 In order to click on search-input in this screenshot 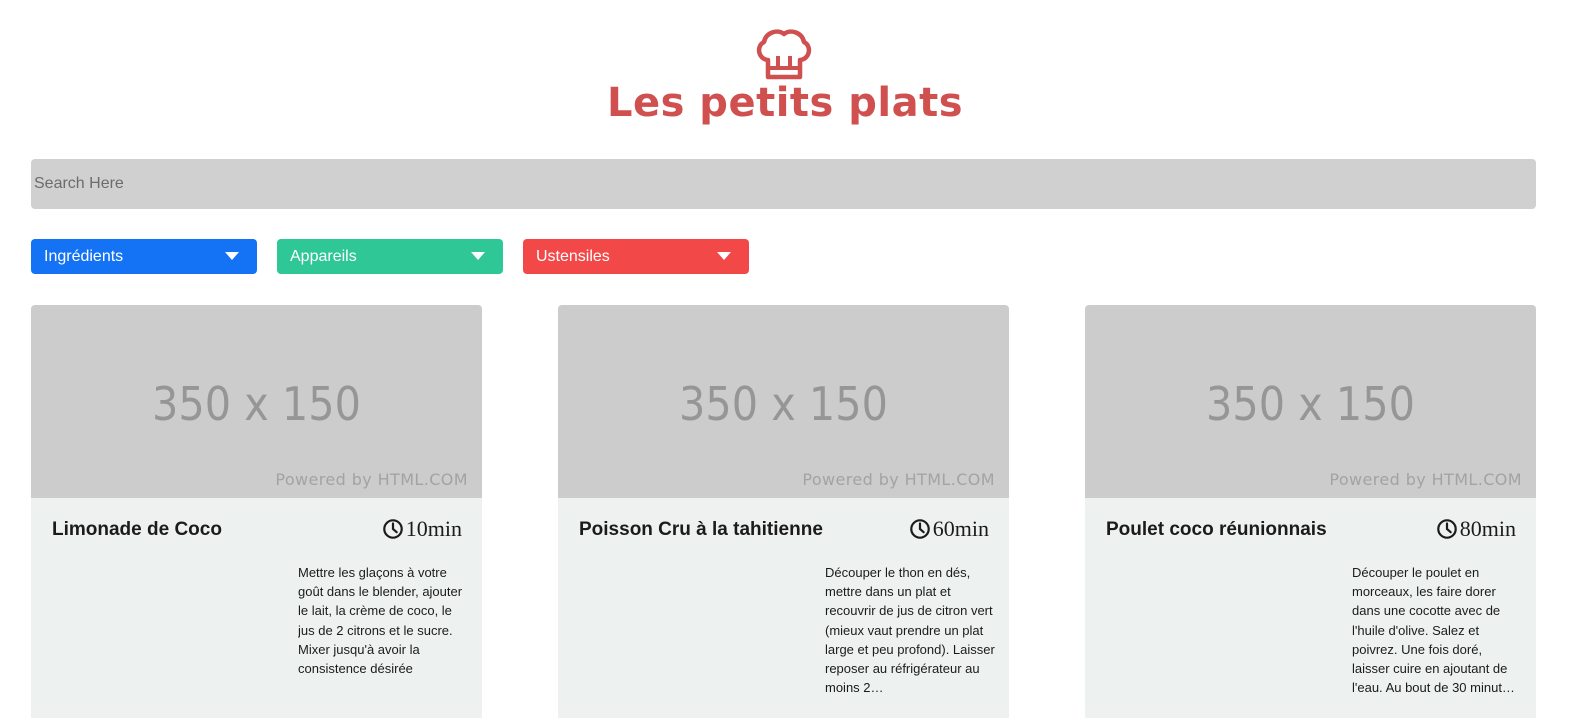, I will do `click(783, 184)`.